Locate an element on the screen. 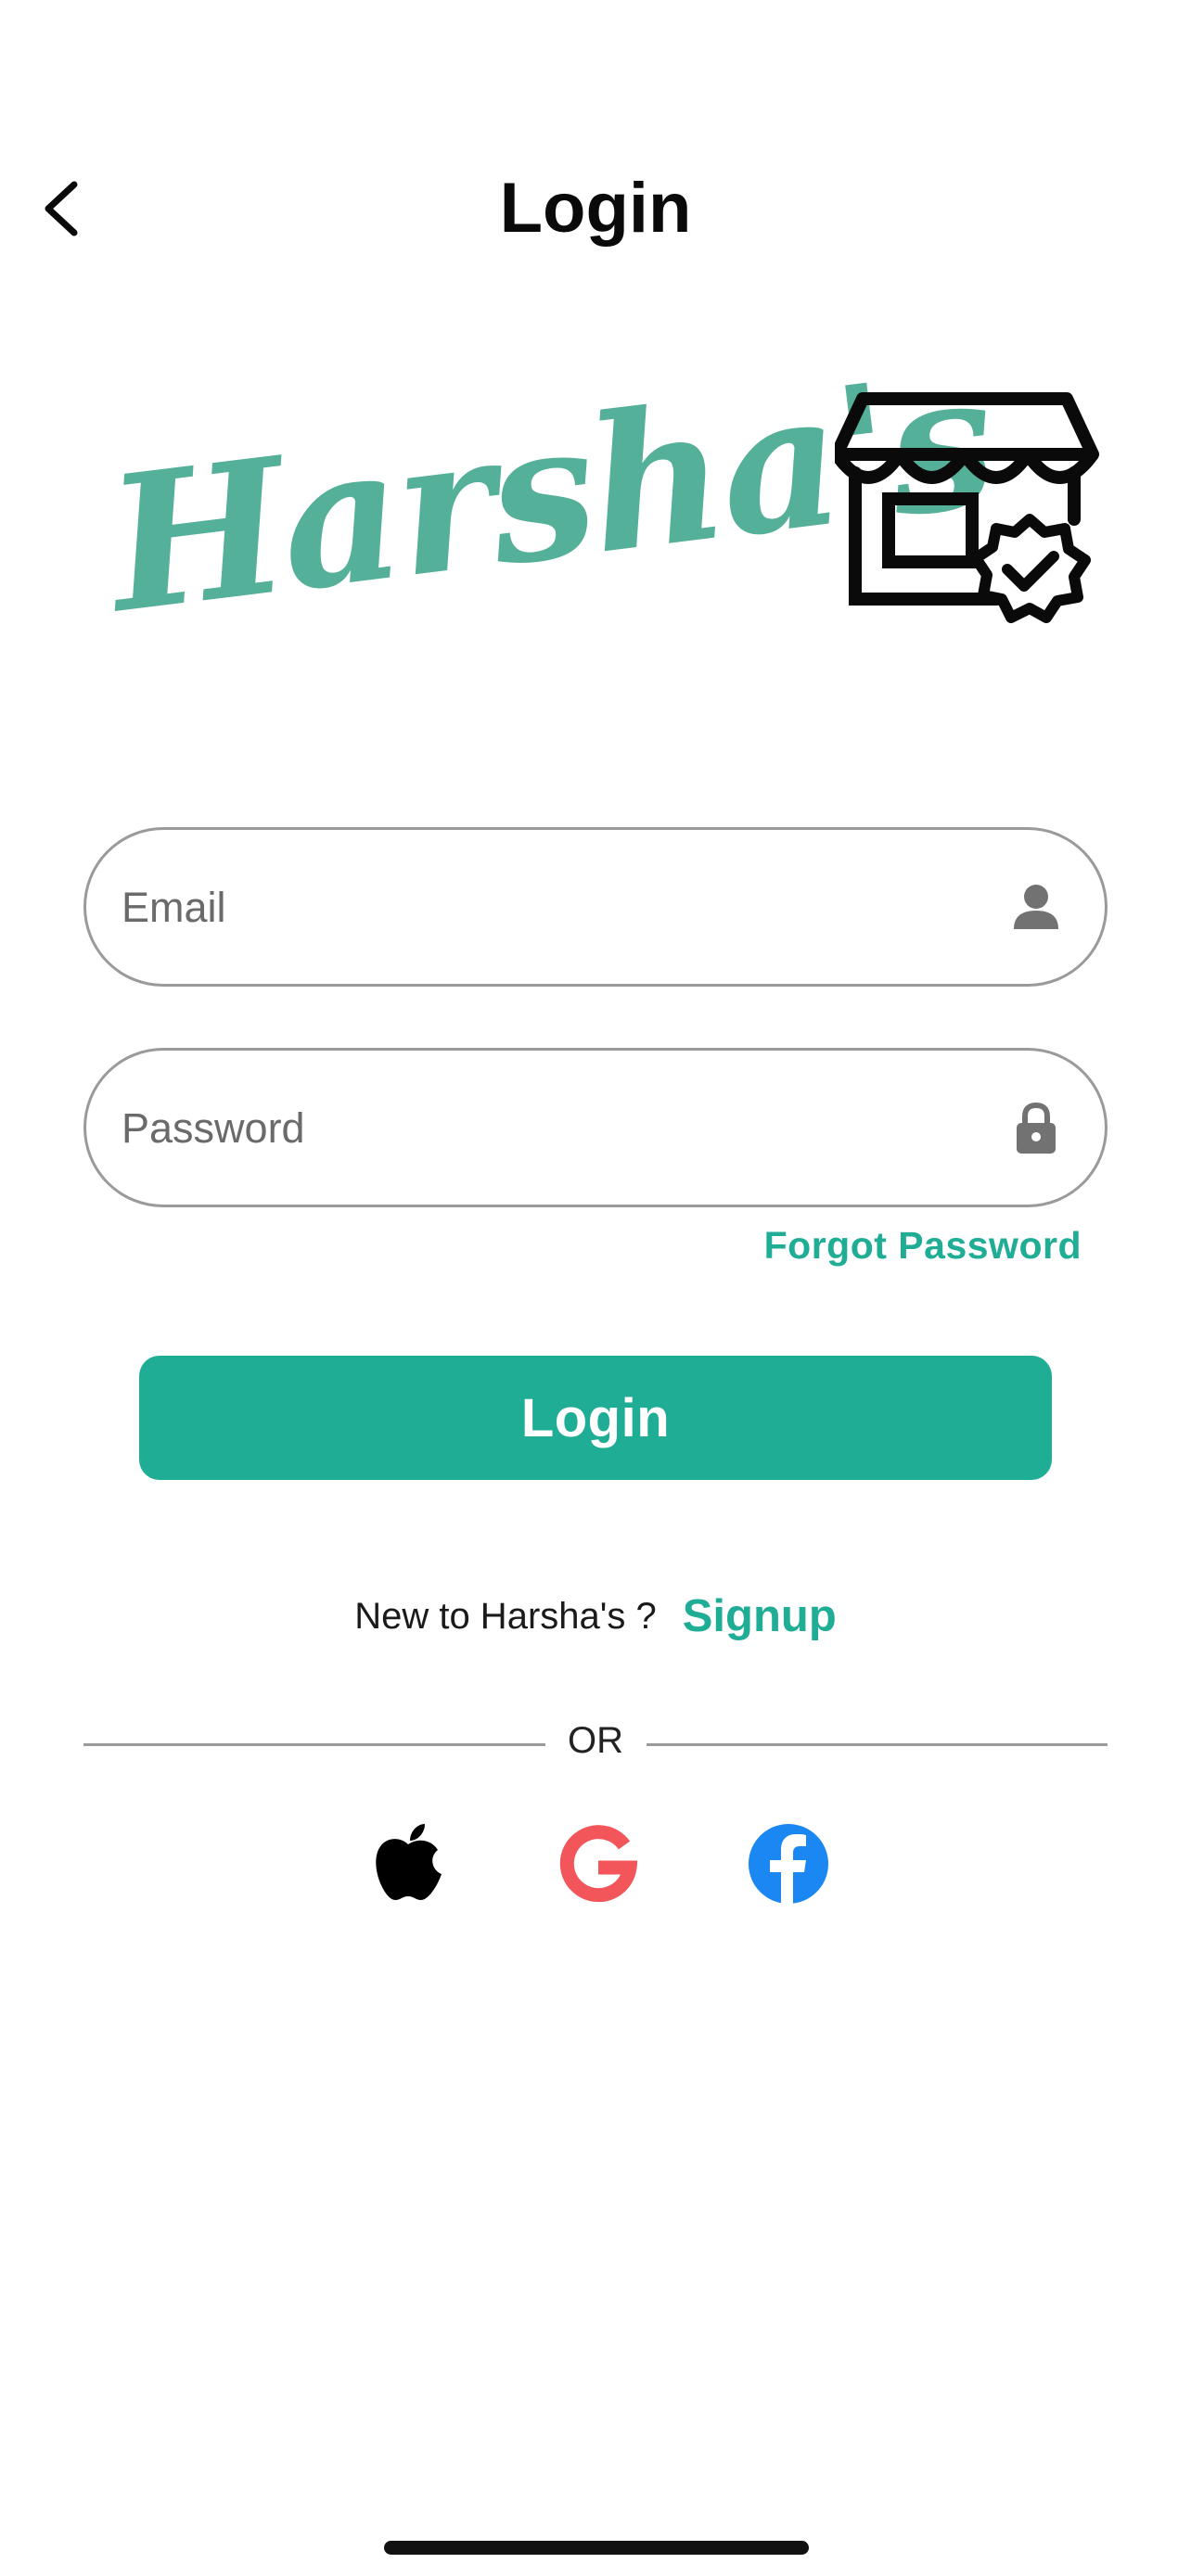  facebook-icon is located at coordinates (788, 1865).